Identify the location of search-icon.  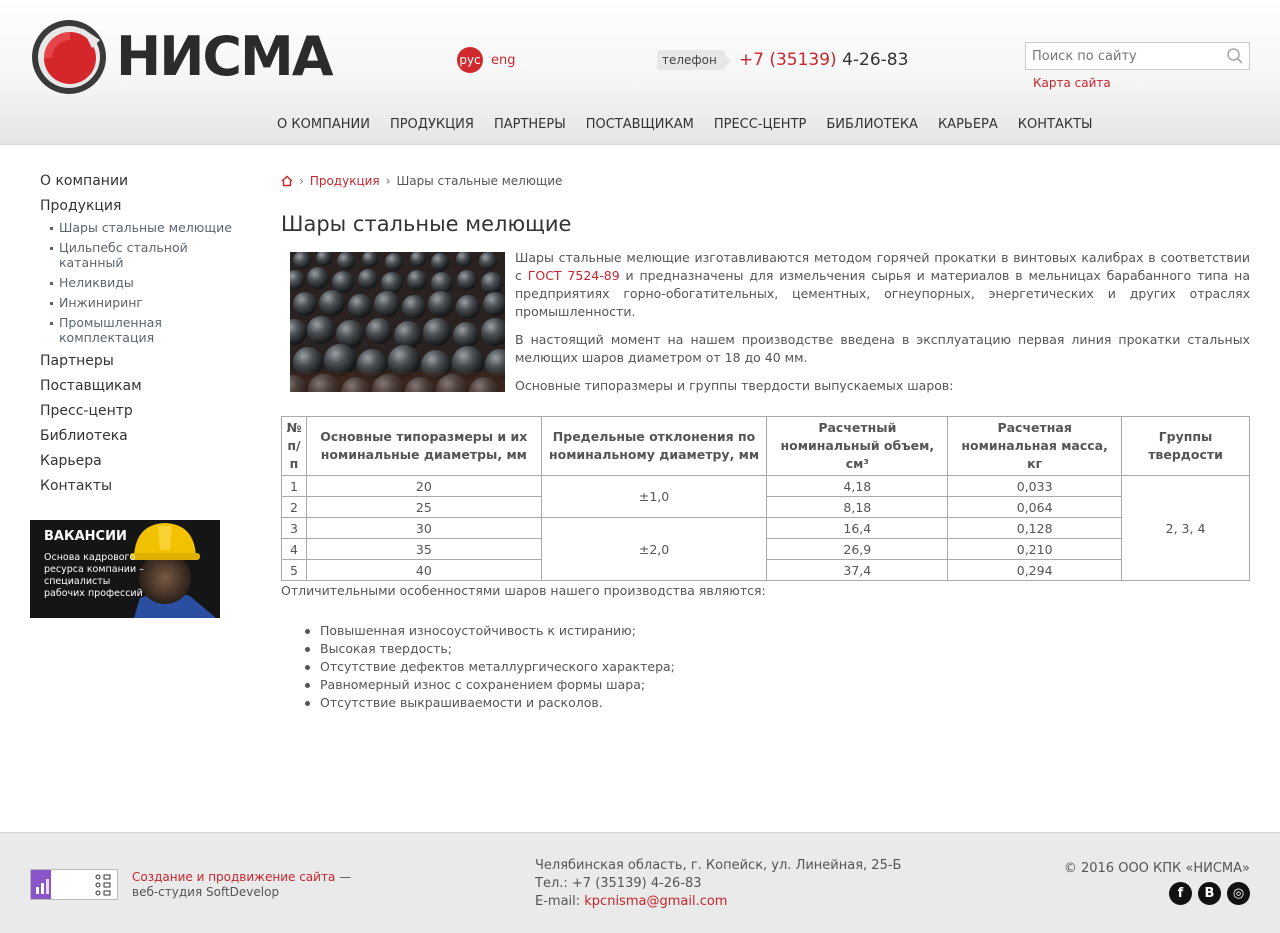
(1235, 56).